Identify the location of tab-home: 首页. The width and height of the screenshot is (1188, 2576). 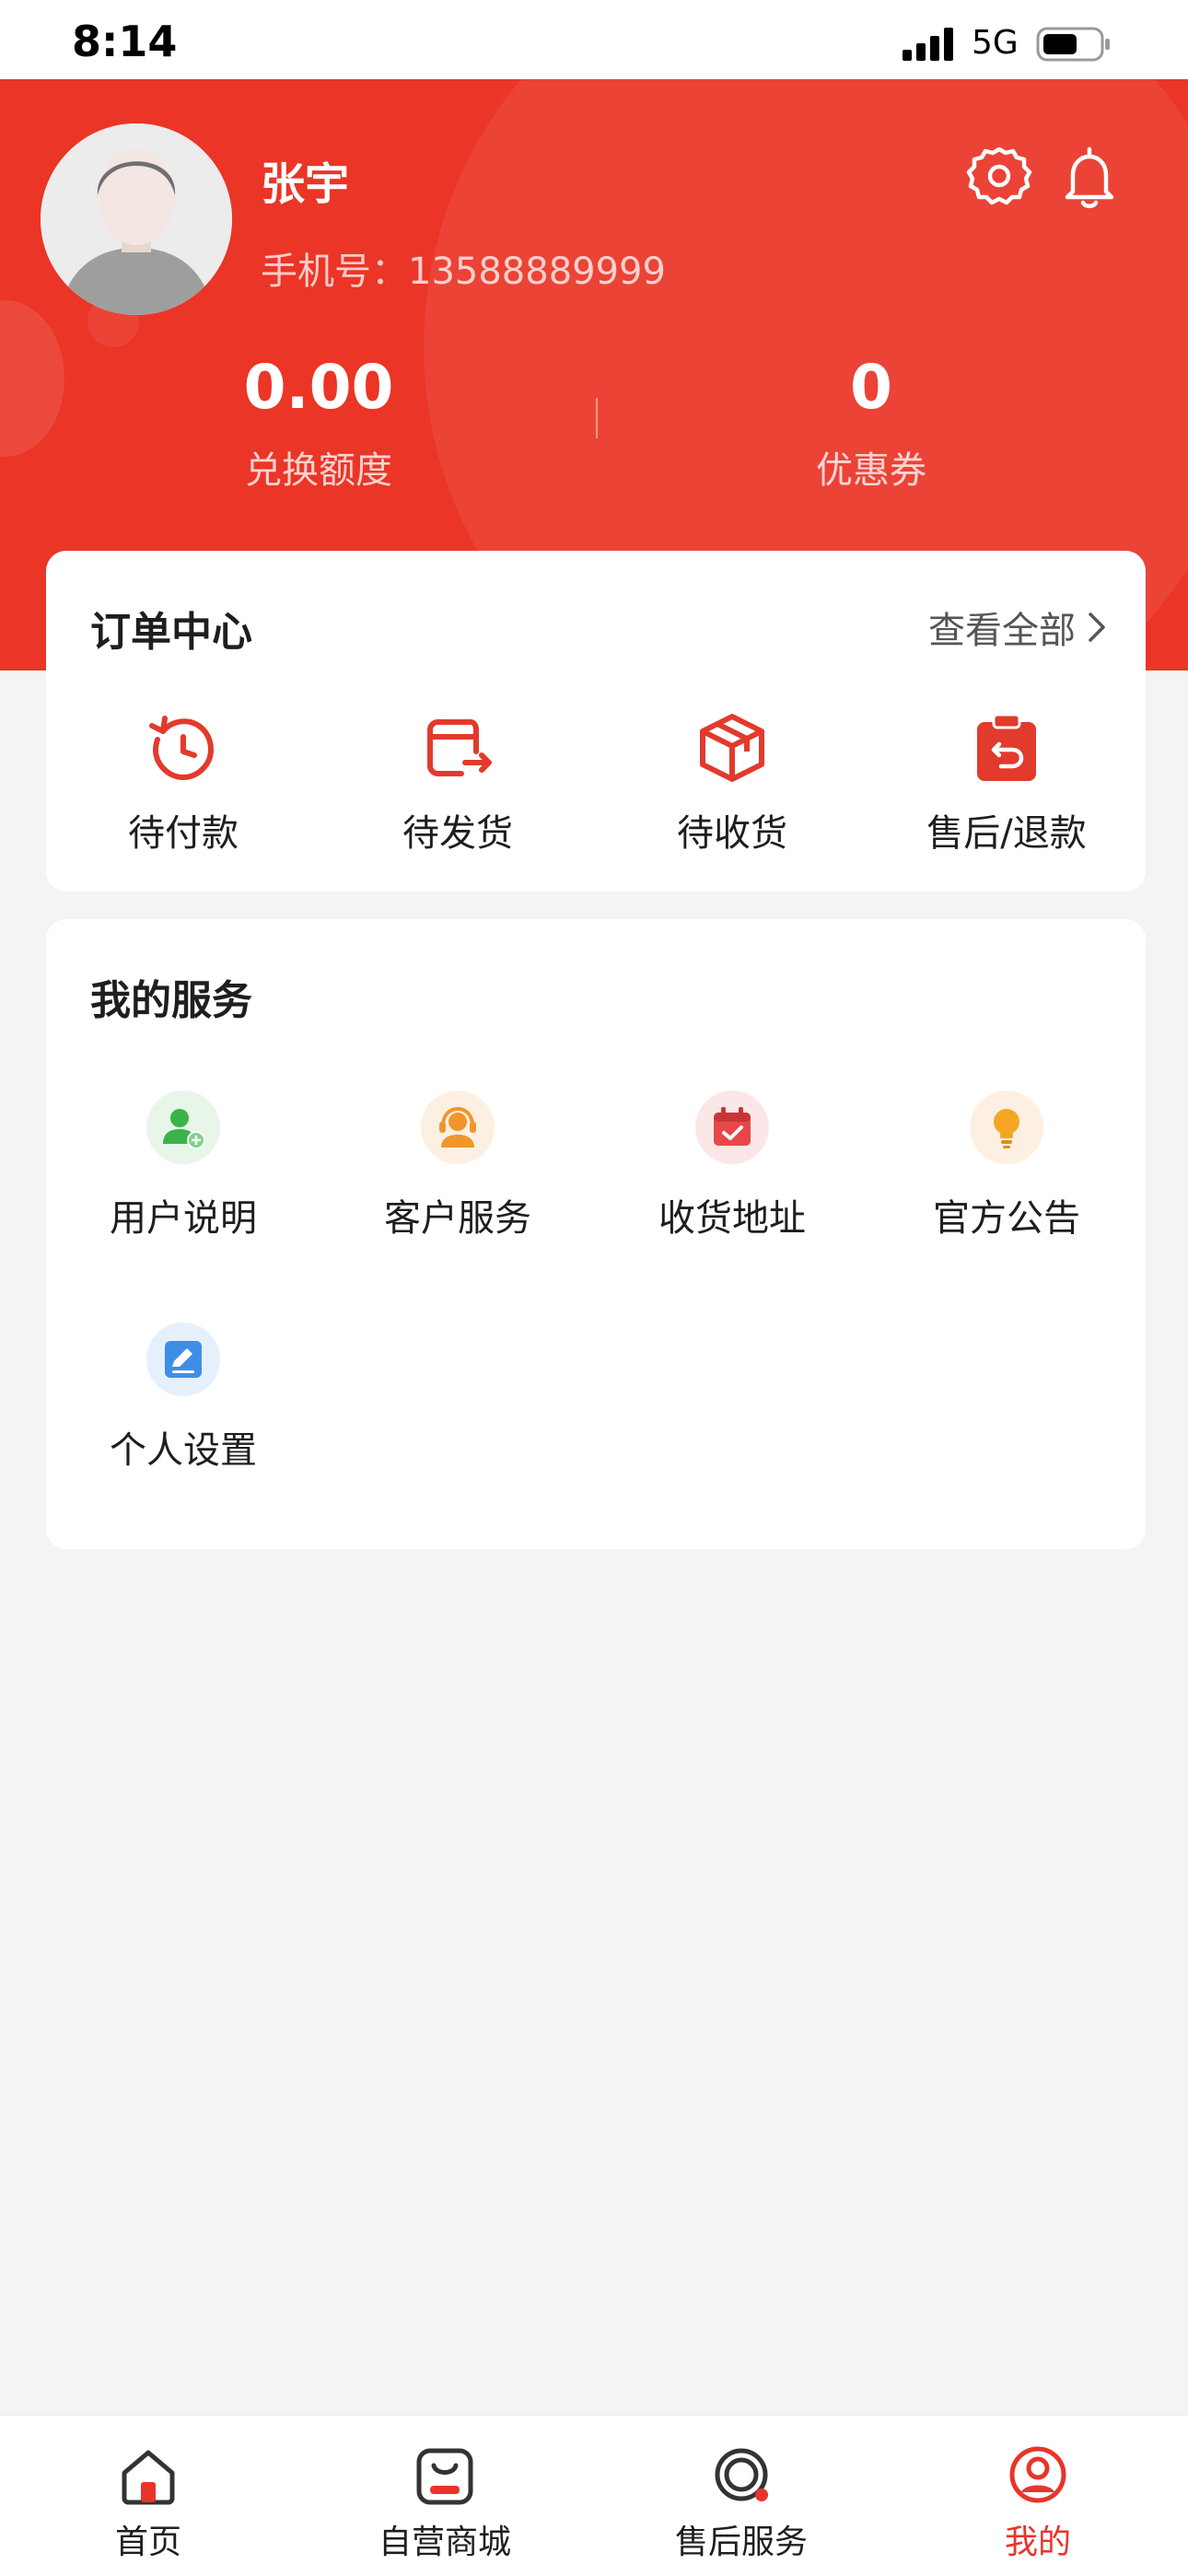
(148, 2502).